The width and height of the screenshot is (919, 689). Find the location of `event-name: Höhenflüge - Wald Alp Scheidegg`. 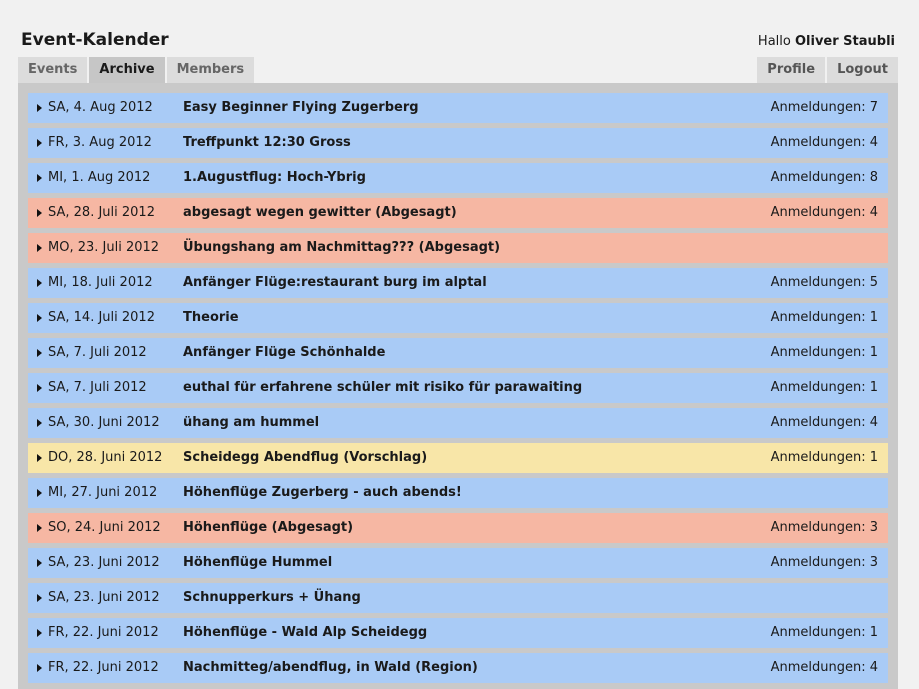

event-name: Höhenflüge - Wald Alp Scheidegg is located at coordinates (305, 632).